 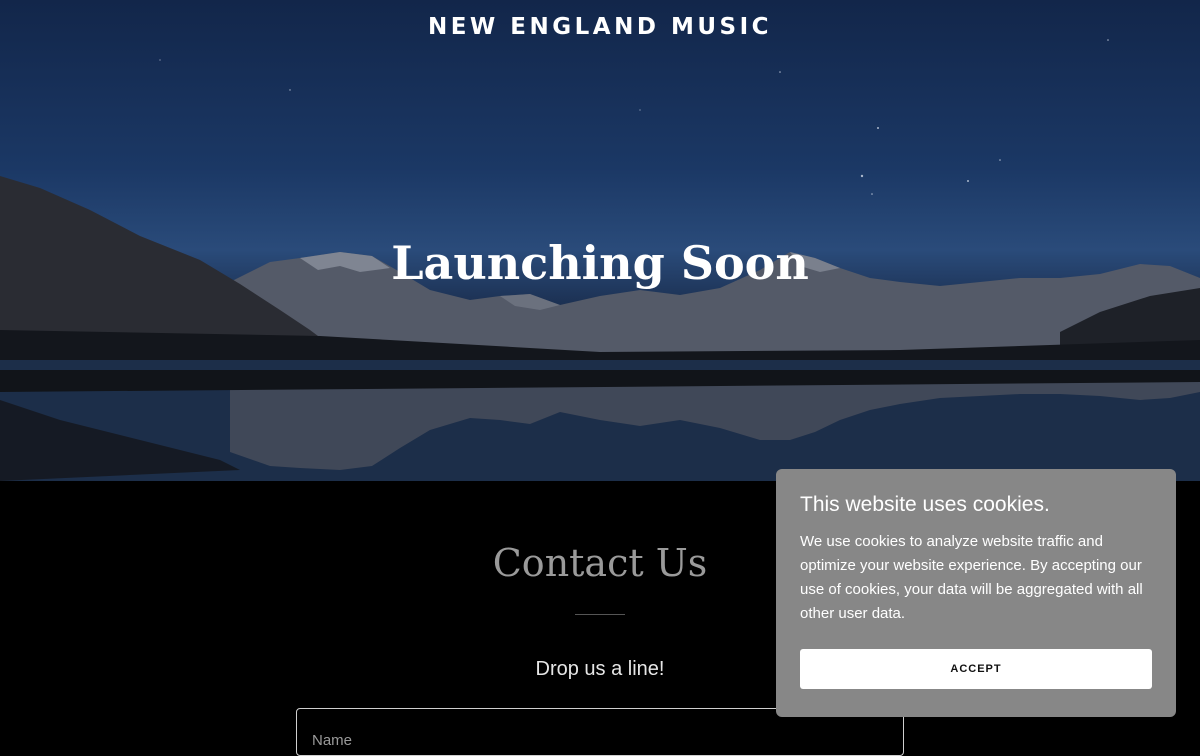 I want to click on section-divider, so click(x=600, y=614).